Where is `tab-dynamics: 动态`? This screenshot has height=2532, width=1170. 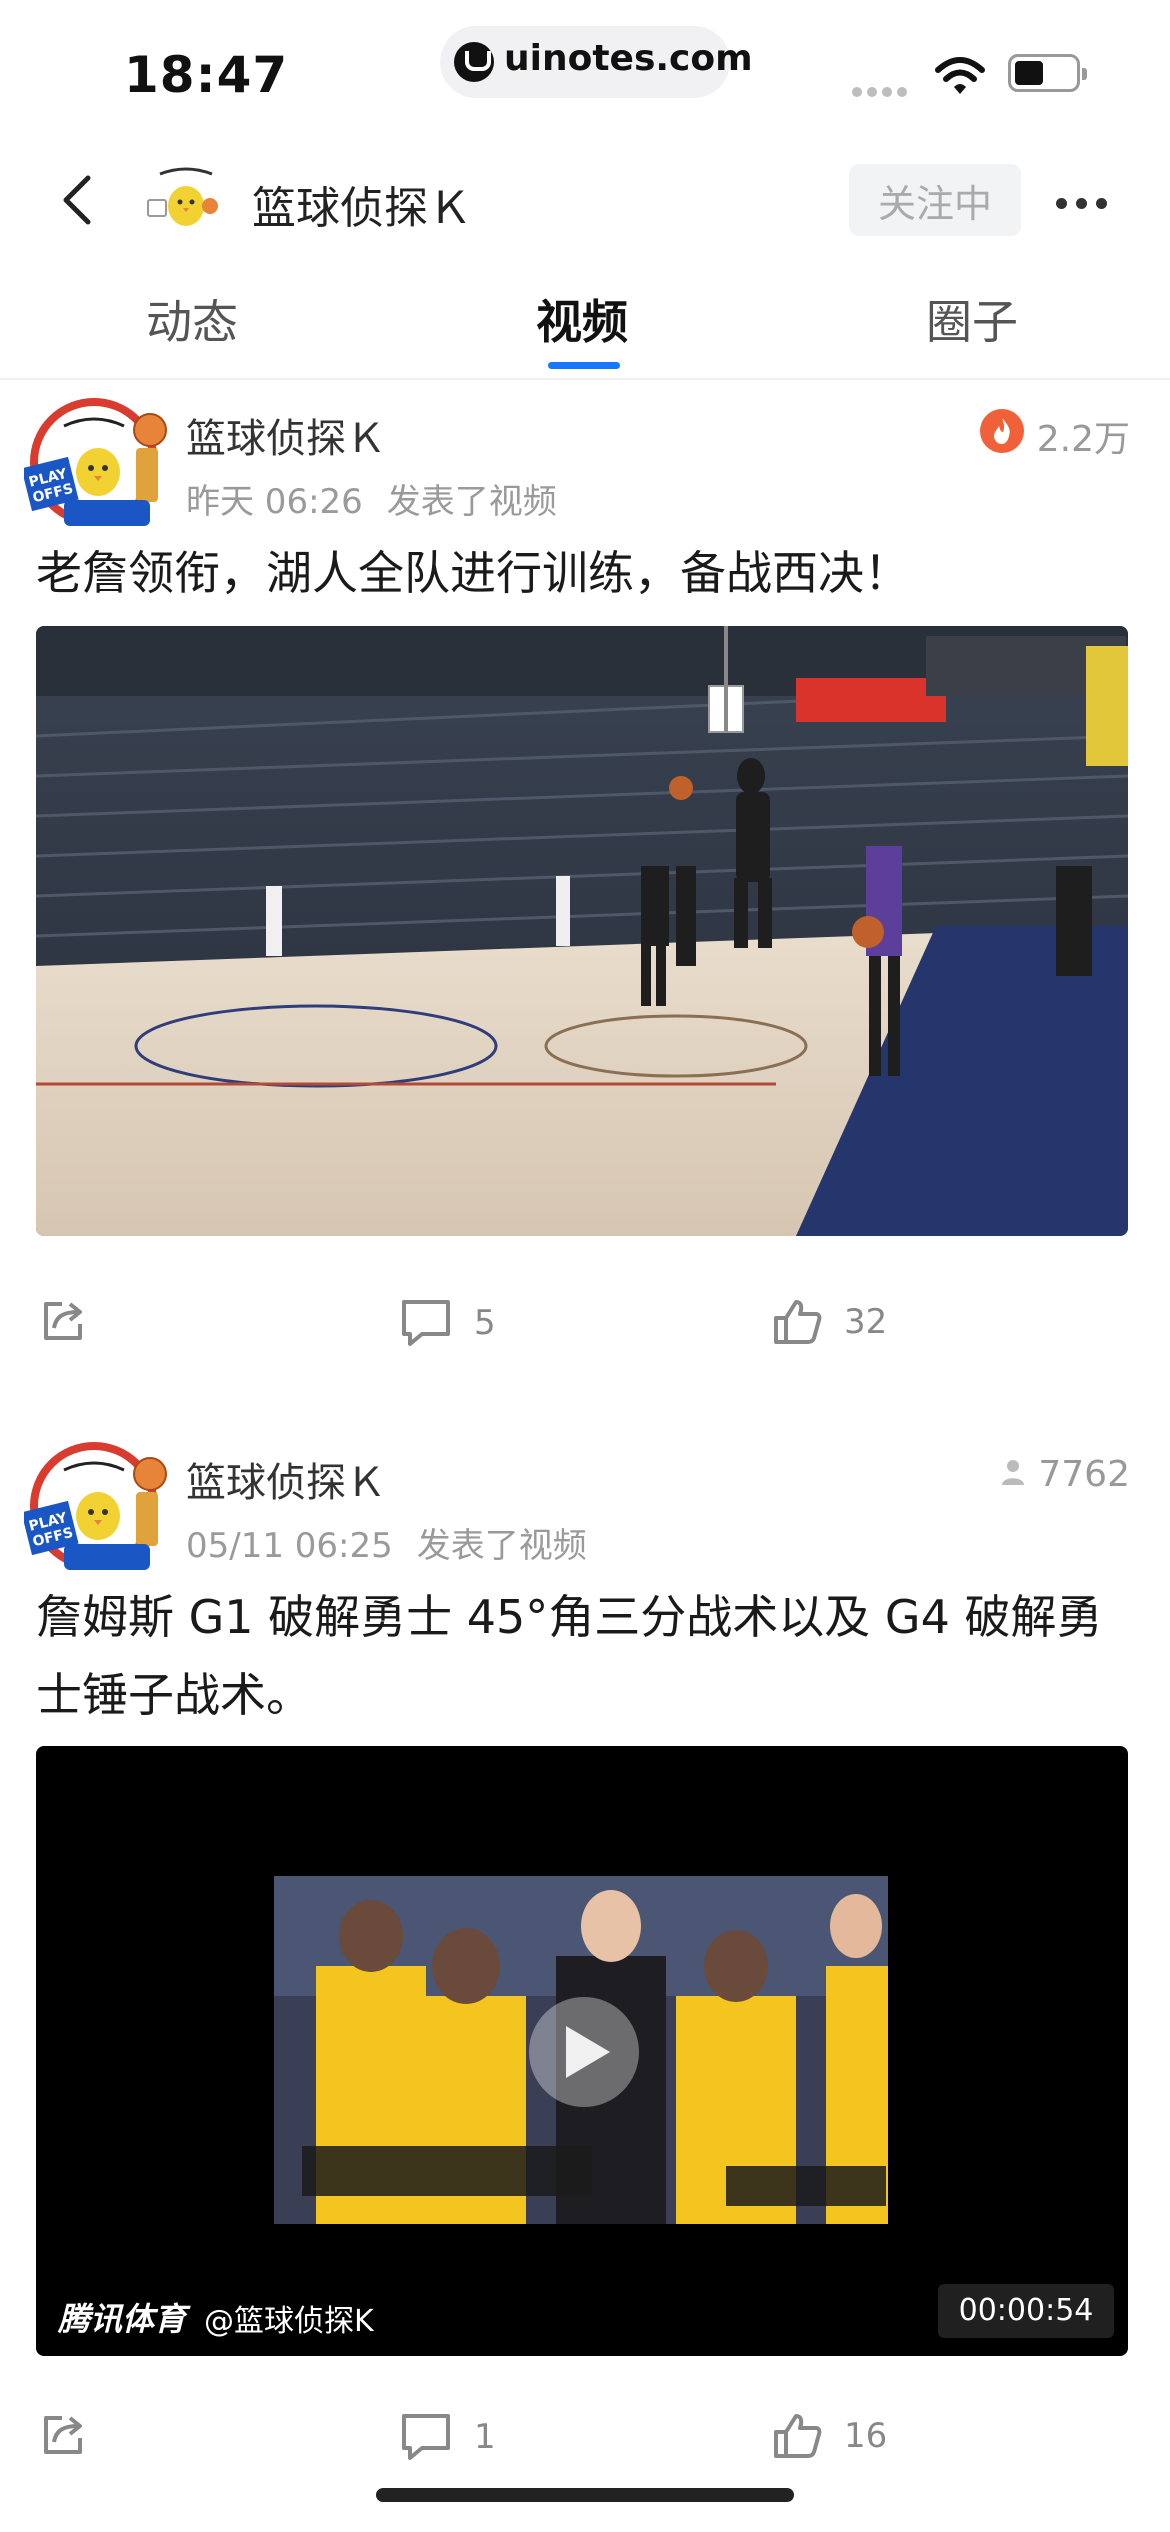 tab-dynamics: 动态 is located at coordinates (192, 319).